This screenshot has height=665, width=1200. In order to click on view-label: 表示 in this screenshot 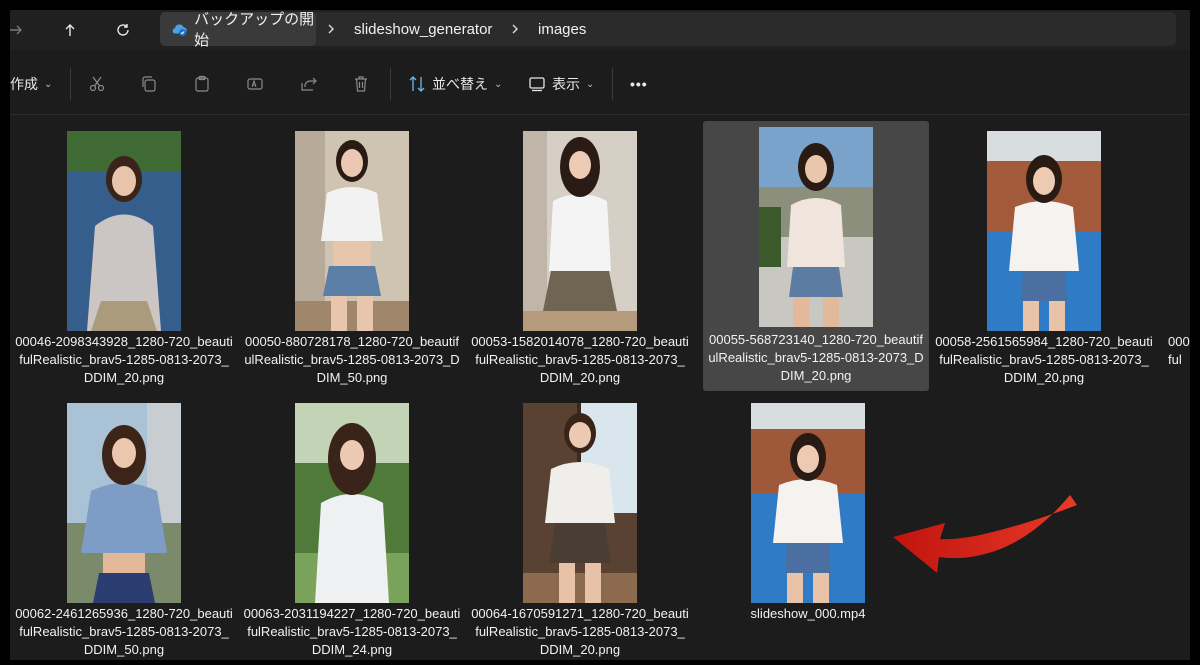, I will do `click(566, 84)`.